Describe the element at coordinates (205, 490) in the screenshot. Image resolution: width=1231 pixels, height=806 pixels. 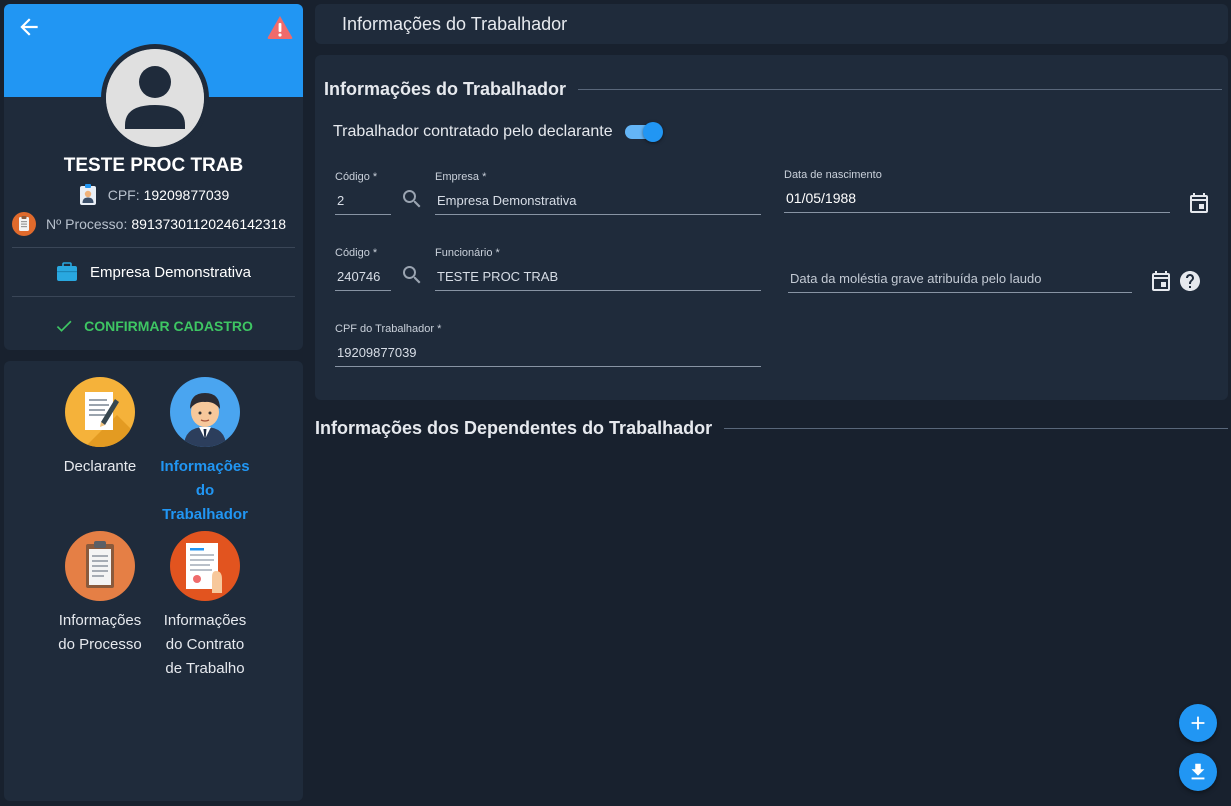
I see `nav-label-trabalhador-2: do` at that location.